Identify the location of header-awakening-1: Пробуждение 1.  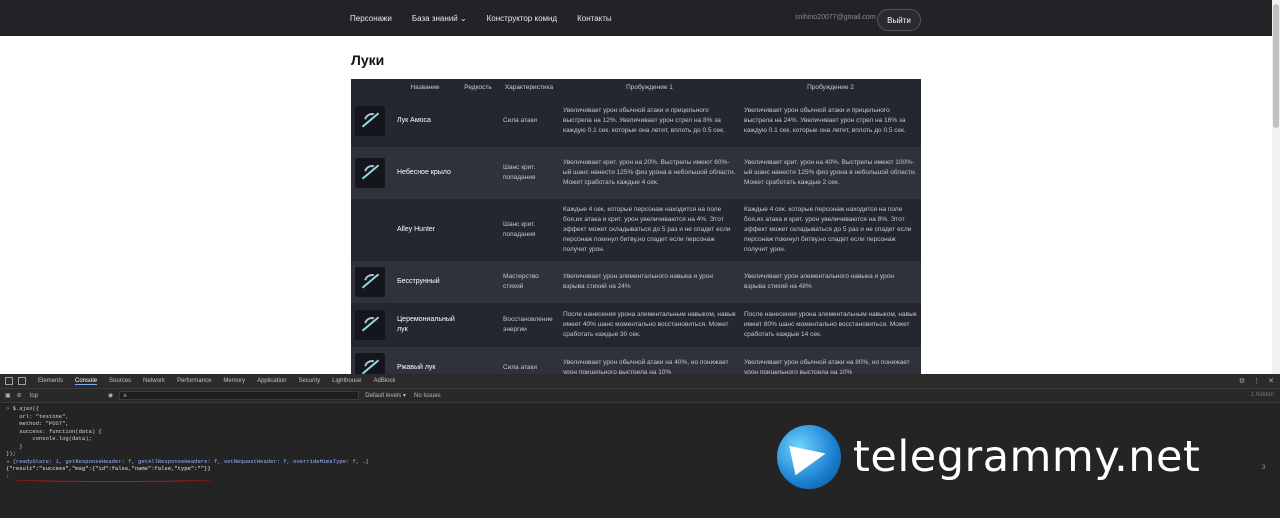
(649, 87).